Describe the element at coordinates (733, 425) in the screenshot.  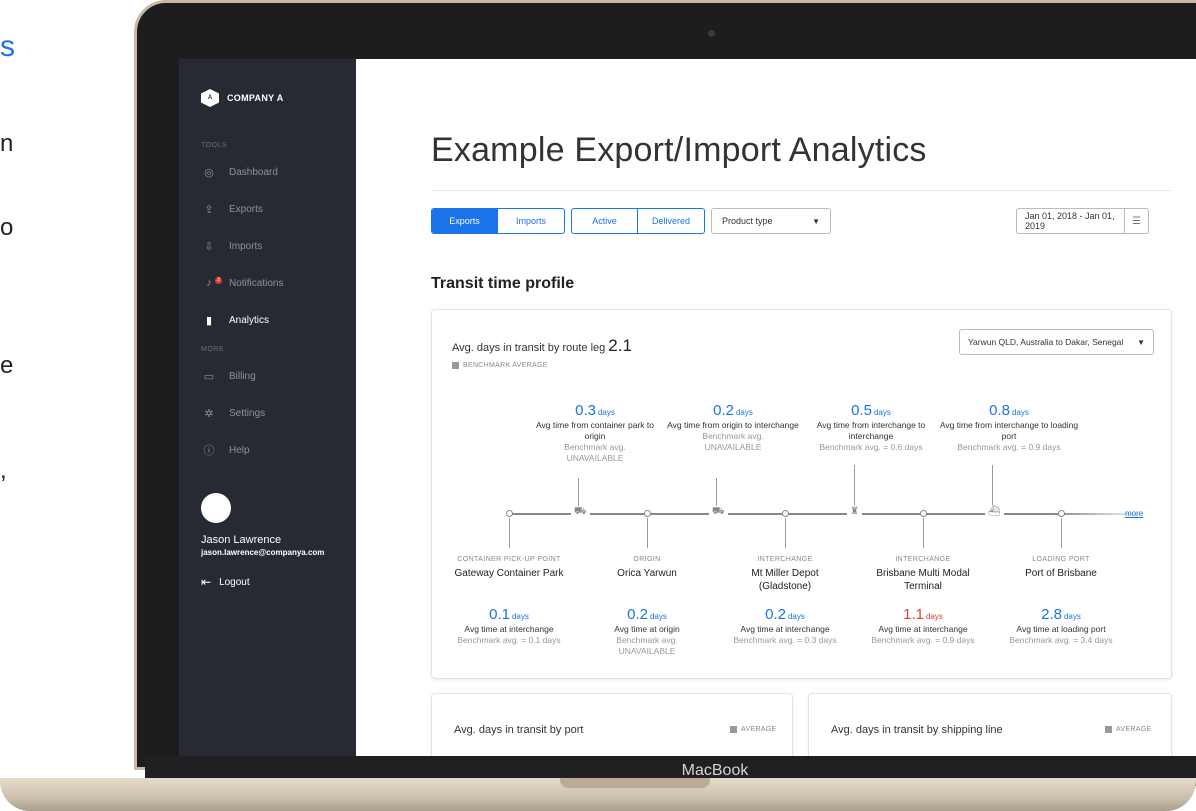
I see `leg-desc: Avg time from origin to interchange` at that location.